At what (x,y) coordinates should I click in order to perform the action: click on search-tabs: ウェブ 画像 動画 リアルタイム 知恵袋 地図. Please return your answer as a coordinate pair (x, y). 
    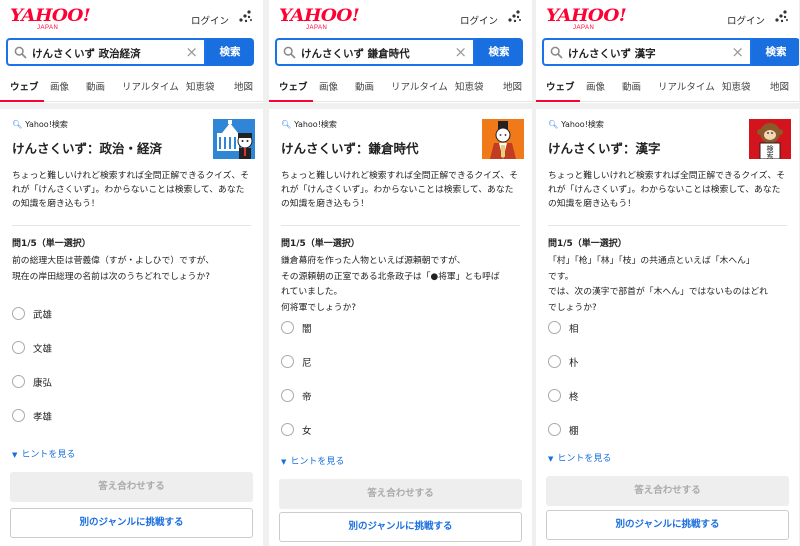
    Looking at the image, I should click on (667, 86).